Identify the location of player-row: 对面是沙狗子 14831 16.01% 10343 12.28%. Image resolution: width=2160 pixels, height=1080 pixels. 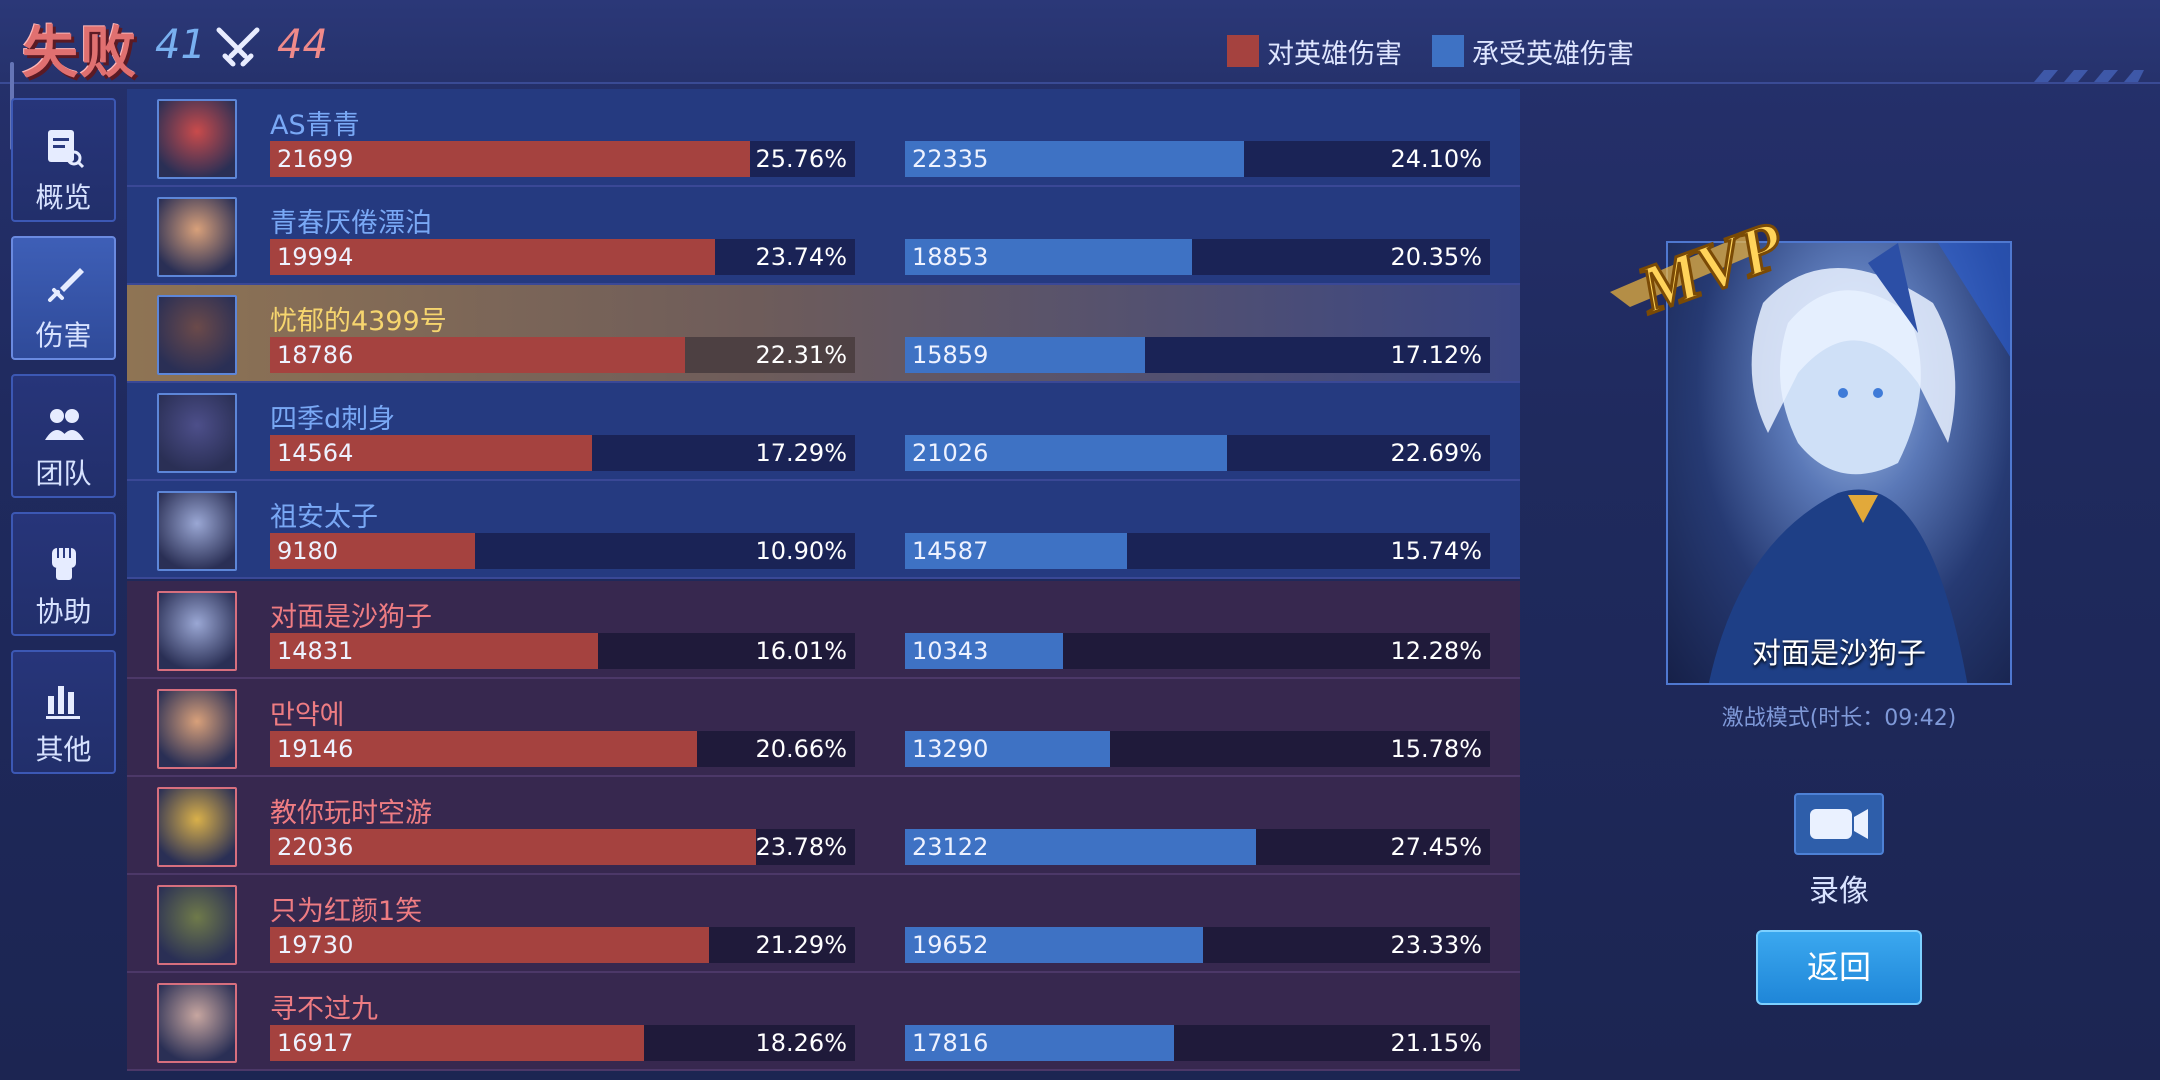
(823, 630).